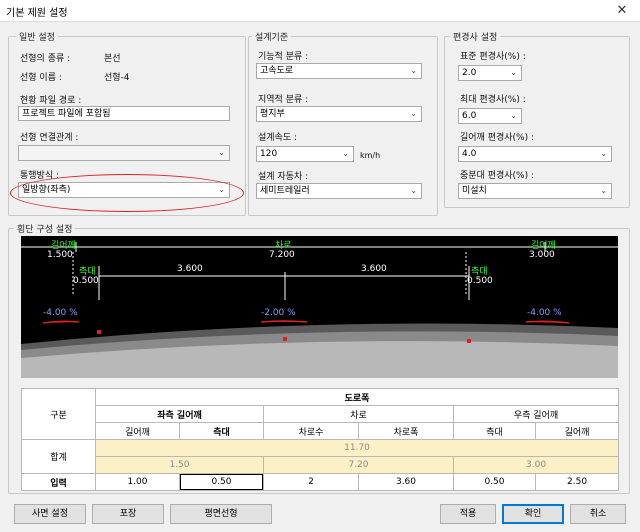  I want to click on design-vehicle-value: 세미트레일러, so click(285, 191).